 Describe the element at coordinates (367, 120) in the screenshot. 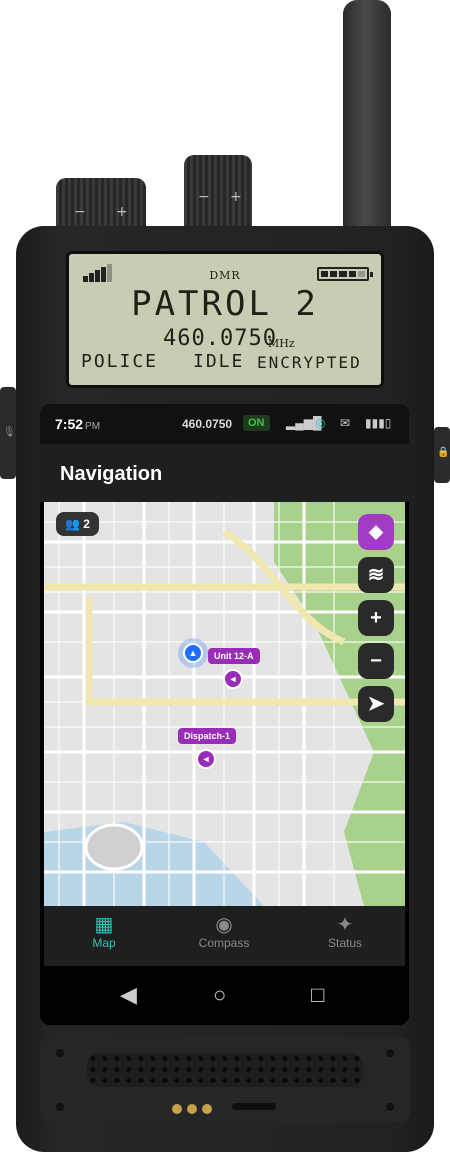

I see `antenna` at that location.